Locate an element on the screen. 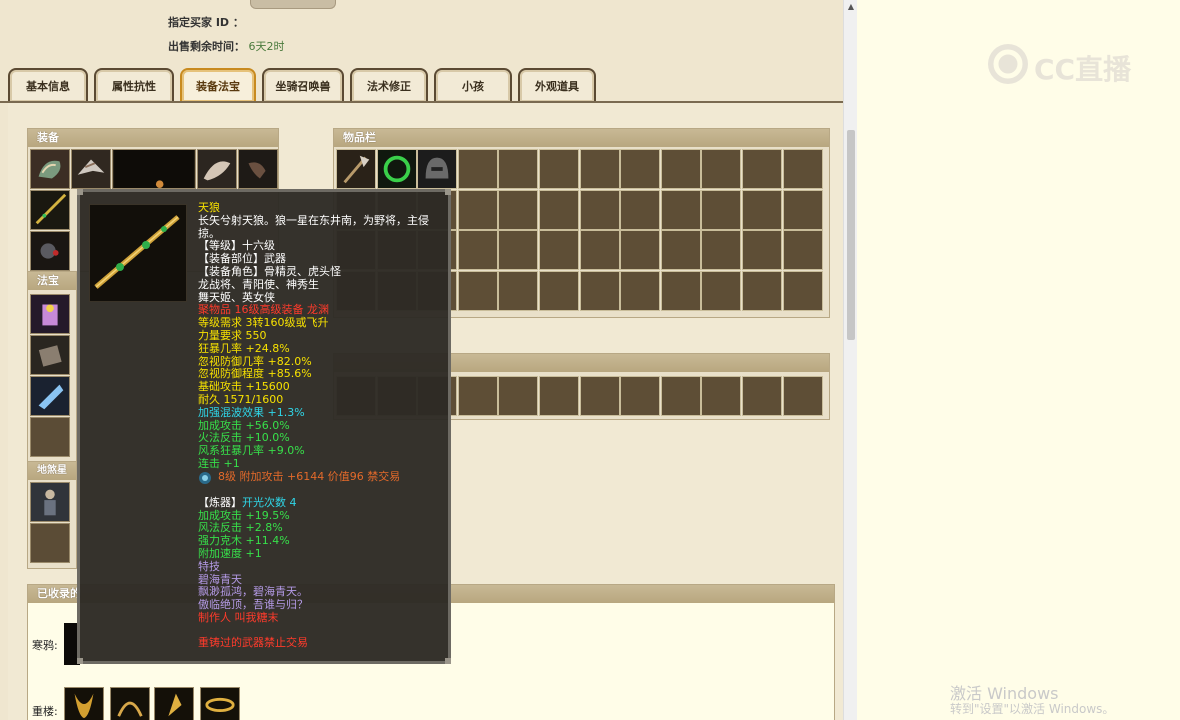 The height and width of the screenshot is (720, 1180). fabao-crystal-icon is located at coordinates (50, 396).